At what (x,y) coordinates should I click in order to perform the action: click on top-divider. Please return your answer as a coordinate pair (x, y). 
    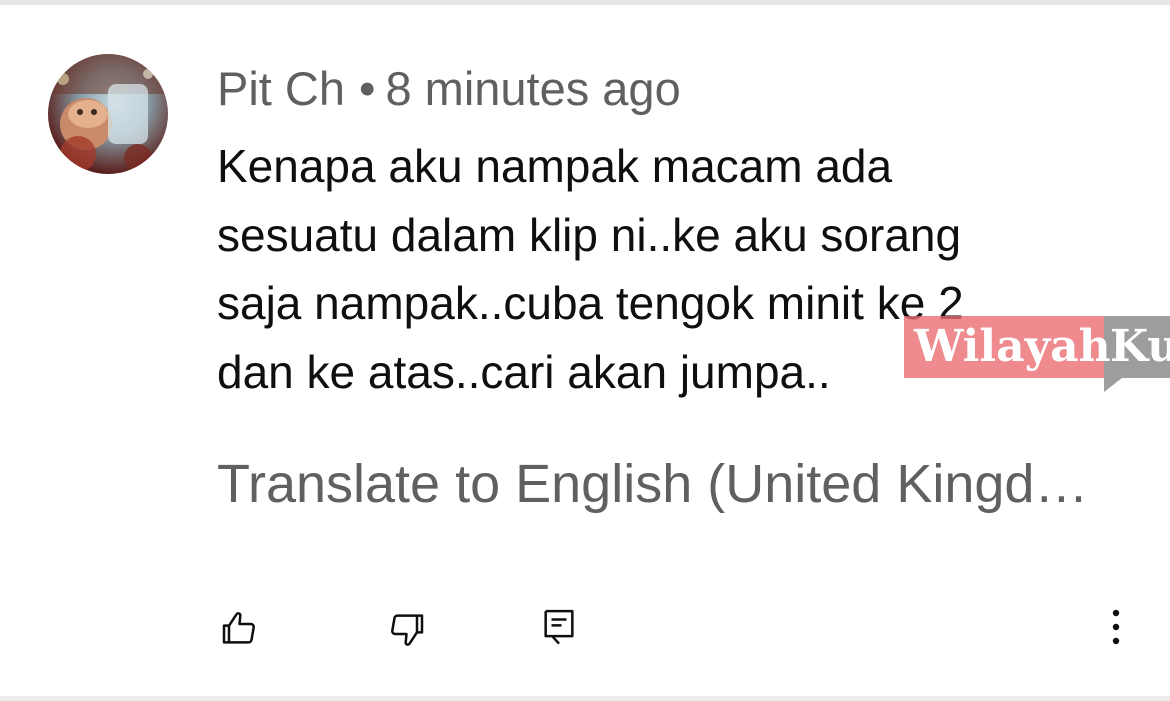
    Looking at the image, I should click on (585, 2).